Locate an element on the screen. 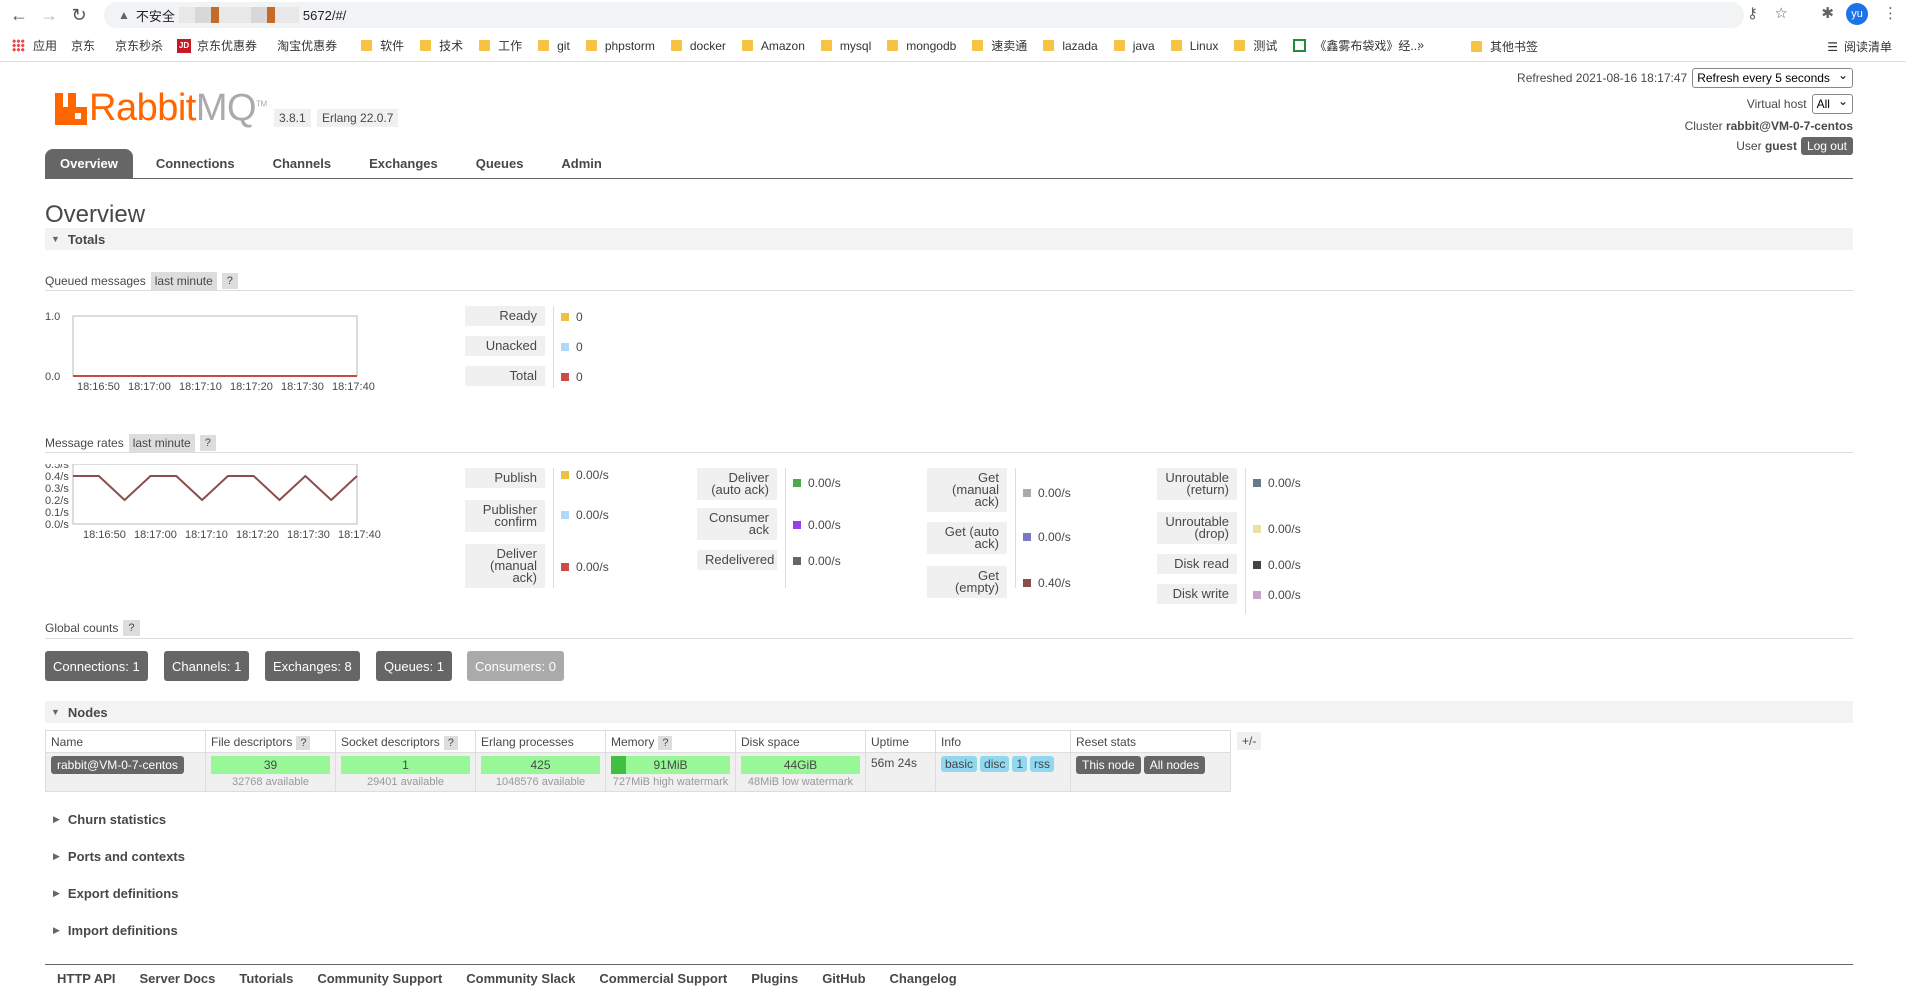 This screenshot has height=993, width=1906. bookmark-lazada: lazada is located at coordinates (1070, 46).